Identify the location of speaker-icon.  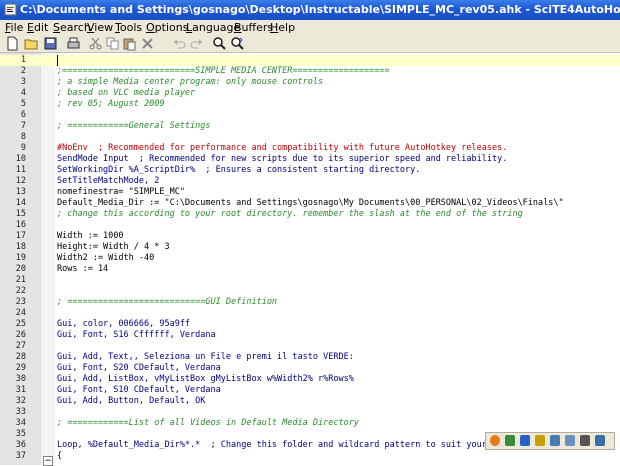
(585, 440).